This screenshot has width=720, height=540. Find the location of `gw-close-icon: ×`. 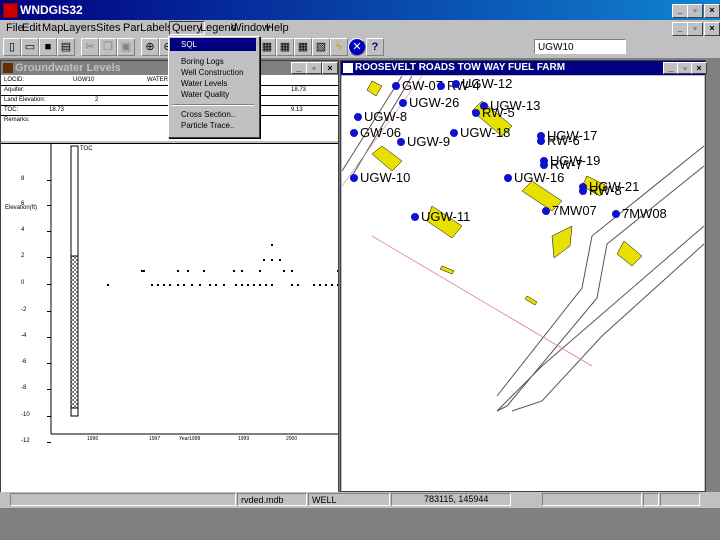

gw-close-icon: × is located at coordinates (330, 68).